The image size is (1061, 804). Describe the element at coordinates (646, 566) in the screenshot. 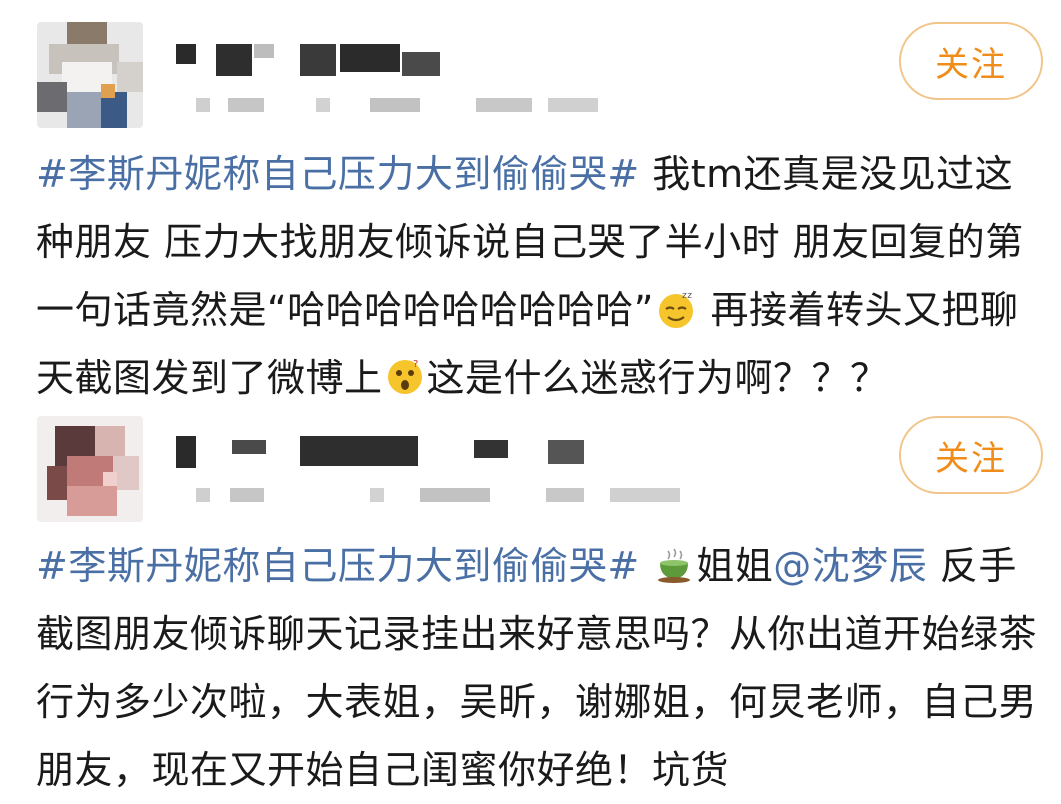

I see `post-text-segment` at that location.